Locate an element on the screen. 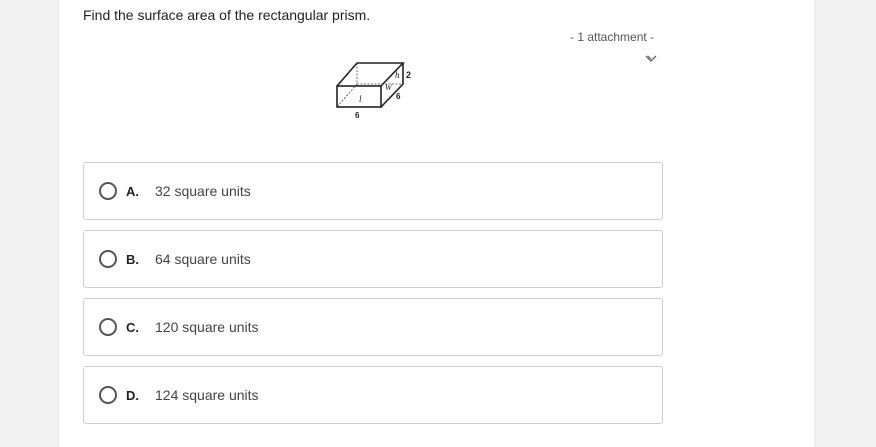 The image size is (876, 447). option-text: 64 square units is located at coordinates (203, 259).